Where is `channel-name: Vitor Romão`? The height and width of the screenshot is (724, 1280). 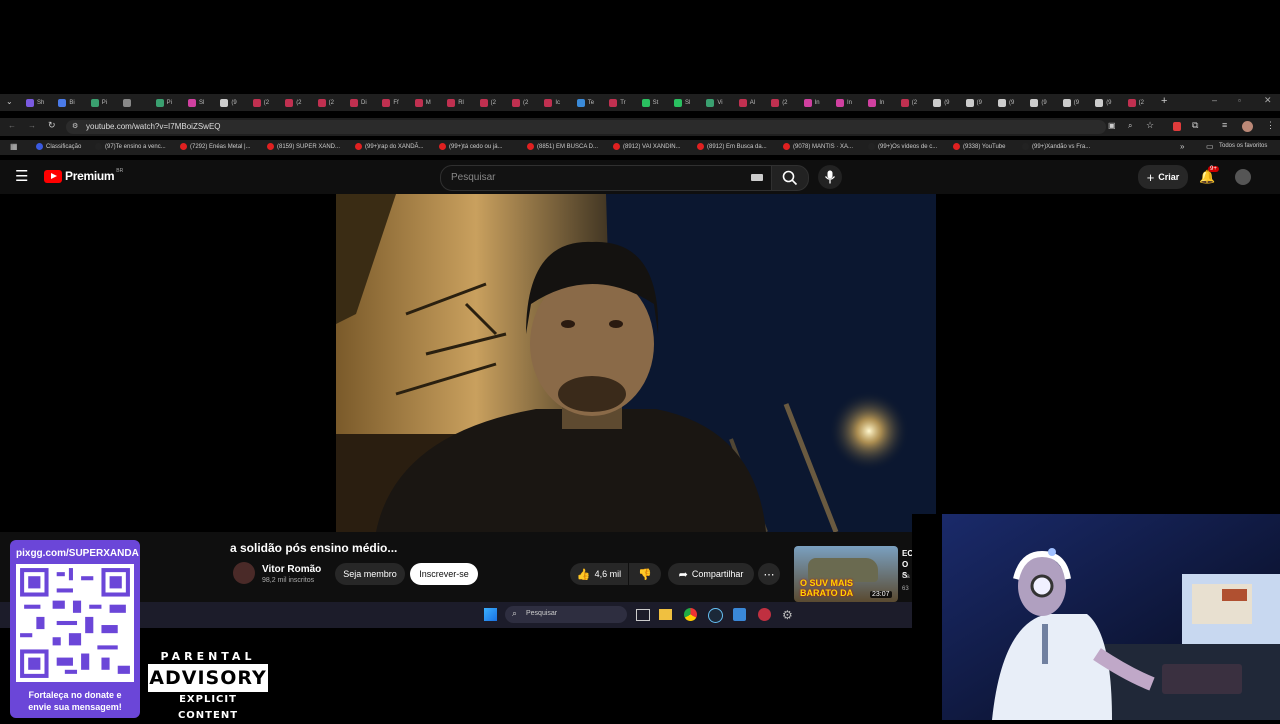 channel-name: Vitor Romão is located at coordinates (291, 569).